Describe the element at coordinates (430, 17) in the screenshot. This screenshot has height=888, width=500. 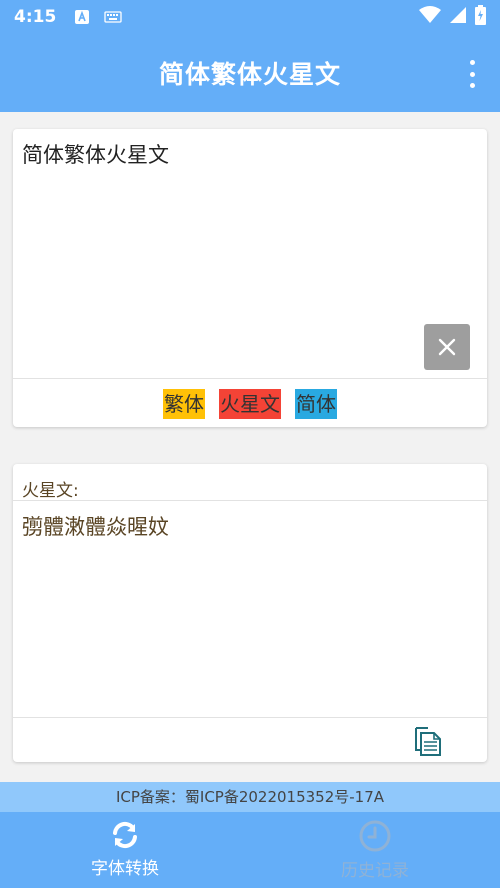
I see `wifi-icon` at that location.